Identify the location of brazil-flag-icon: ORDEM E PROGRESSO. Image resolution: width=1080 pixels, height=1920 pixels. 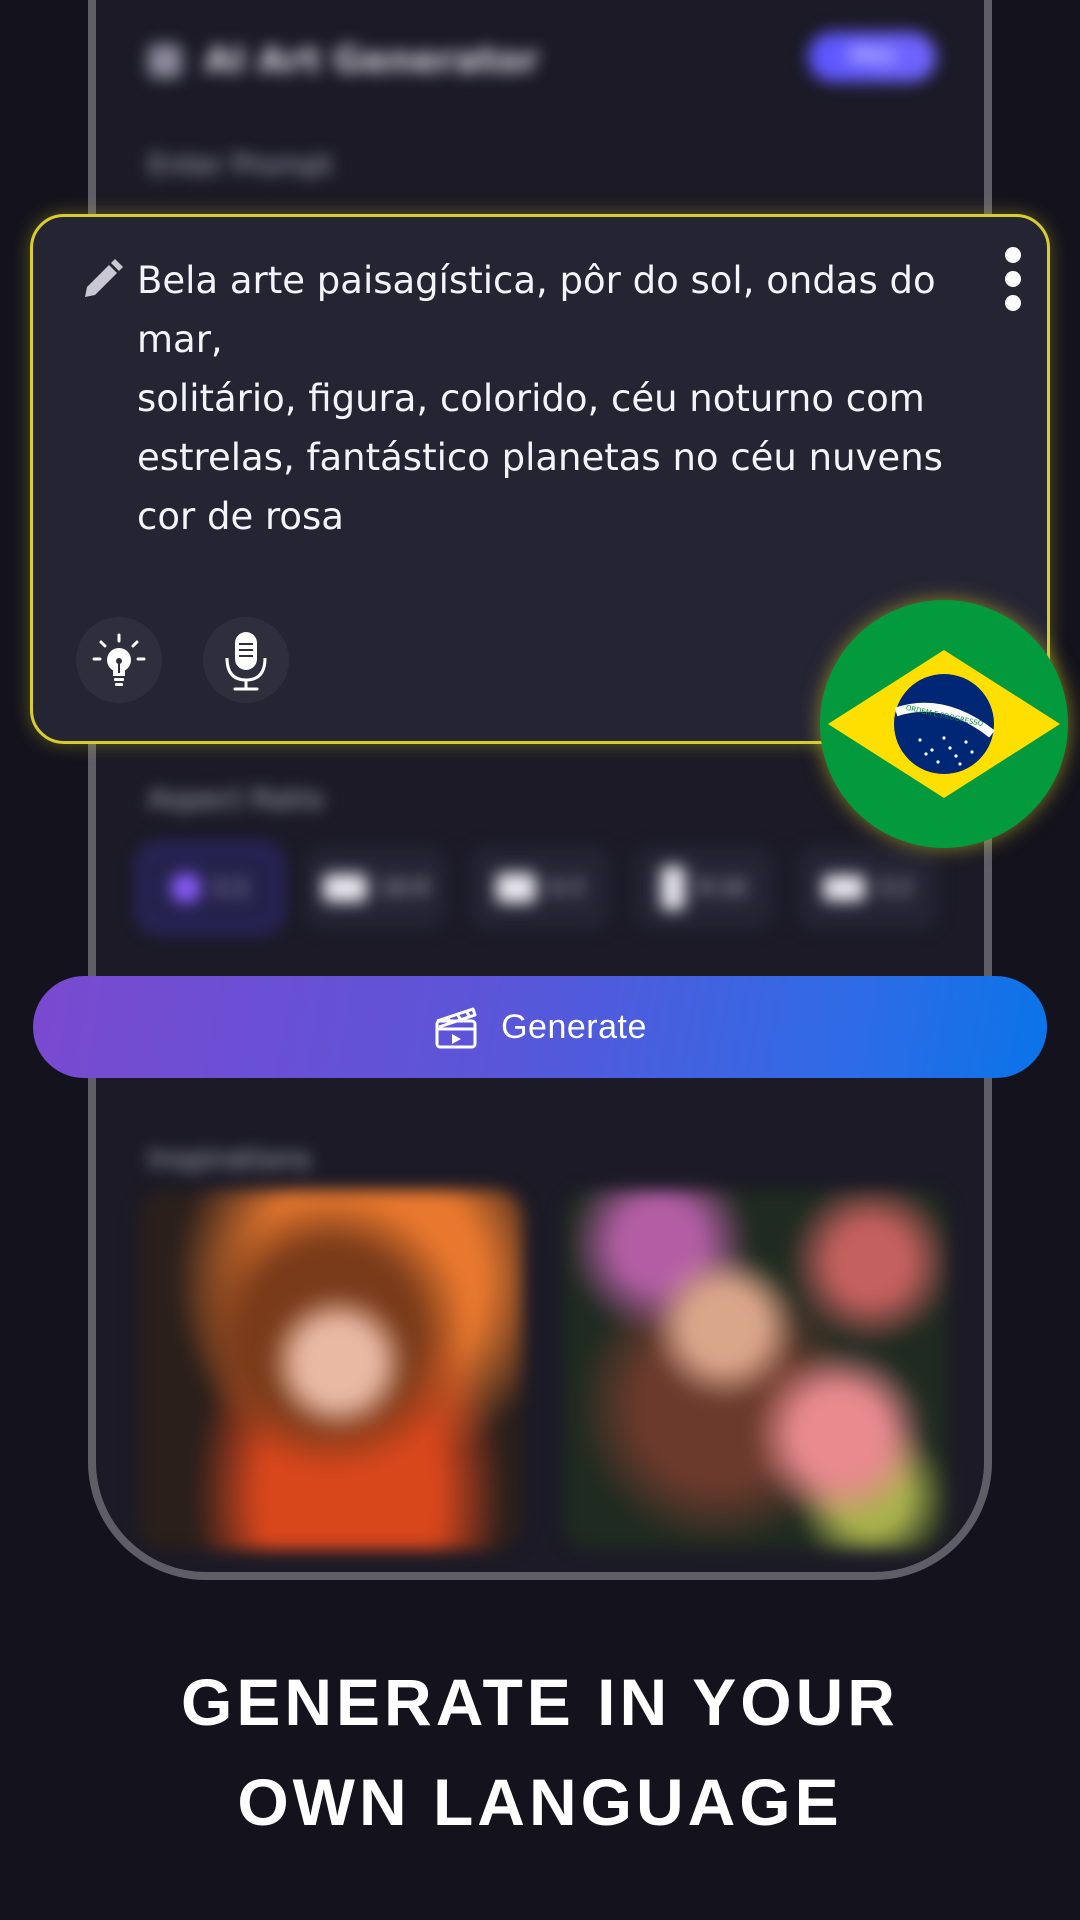
(944, 724).